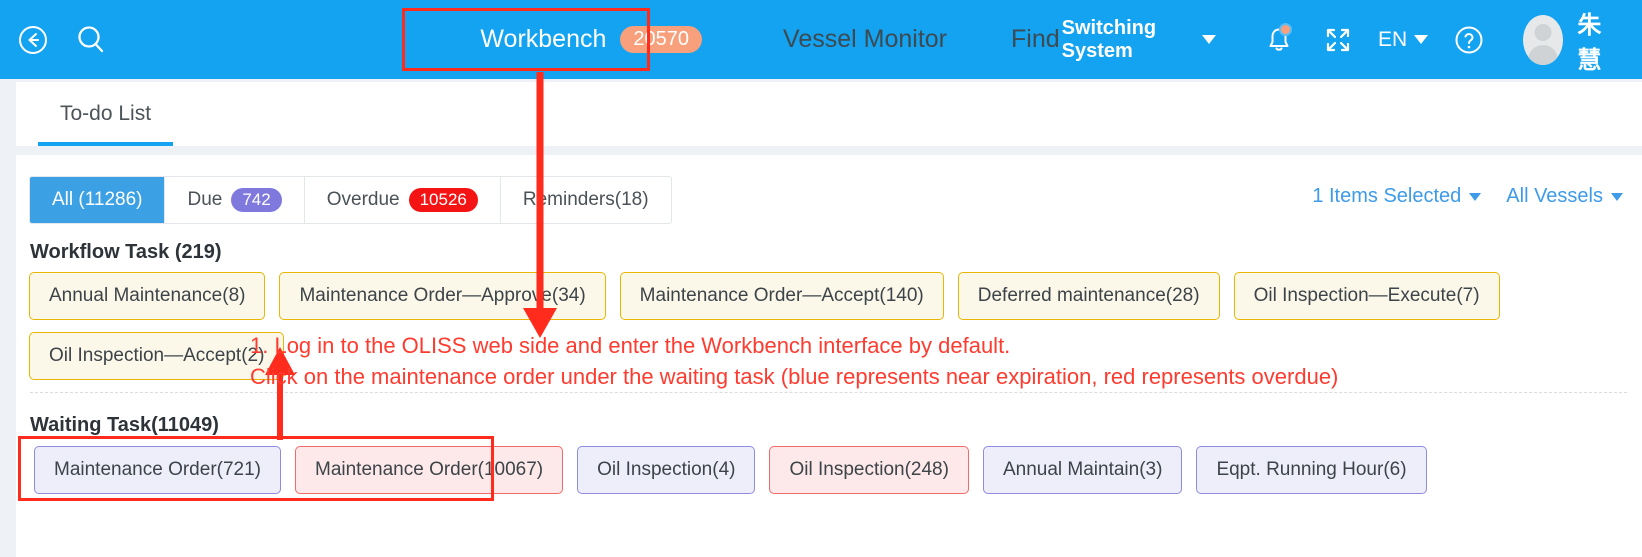  I want to click on card-right-links: 1 Items Selected All Vessels, so click(1467, 196).